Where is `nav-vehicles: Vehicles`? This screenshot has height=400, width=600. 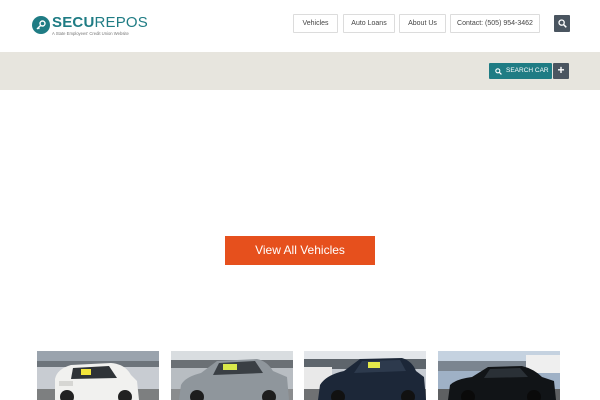
nav-vehicles: Vehicles is located at coordinates (315, 23).